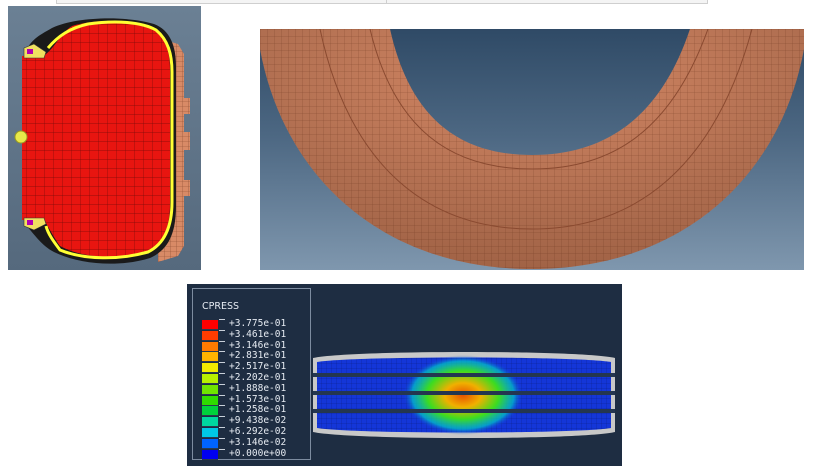  What do you see at coordinates (258, 410) in the screenshot?
I see `legend-label: +1.258e-01` at bounding box center [258, 410].